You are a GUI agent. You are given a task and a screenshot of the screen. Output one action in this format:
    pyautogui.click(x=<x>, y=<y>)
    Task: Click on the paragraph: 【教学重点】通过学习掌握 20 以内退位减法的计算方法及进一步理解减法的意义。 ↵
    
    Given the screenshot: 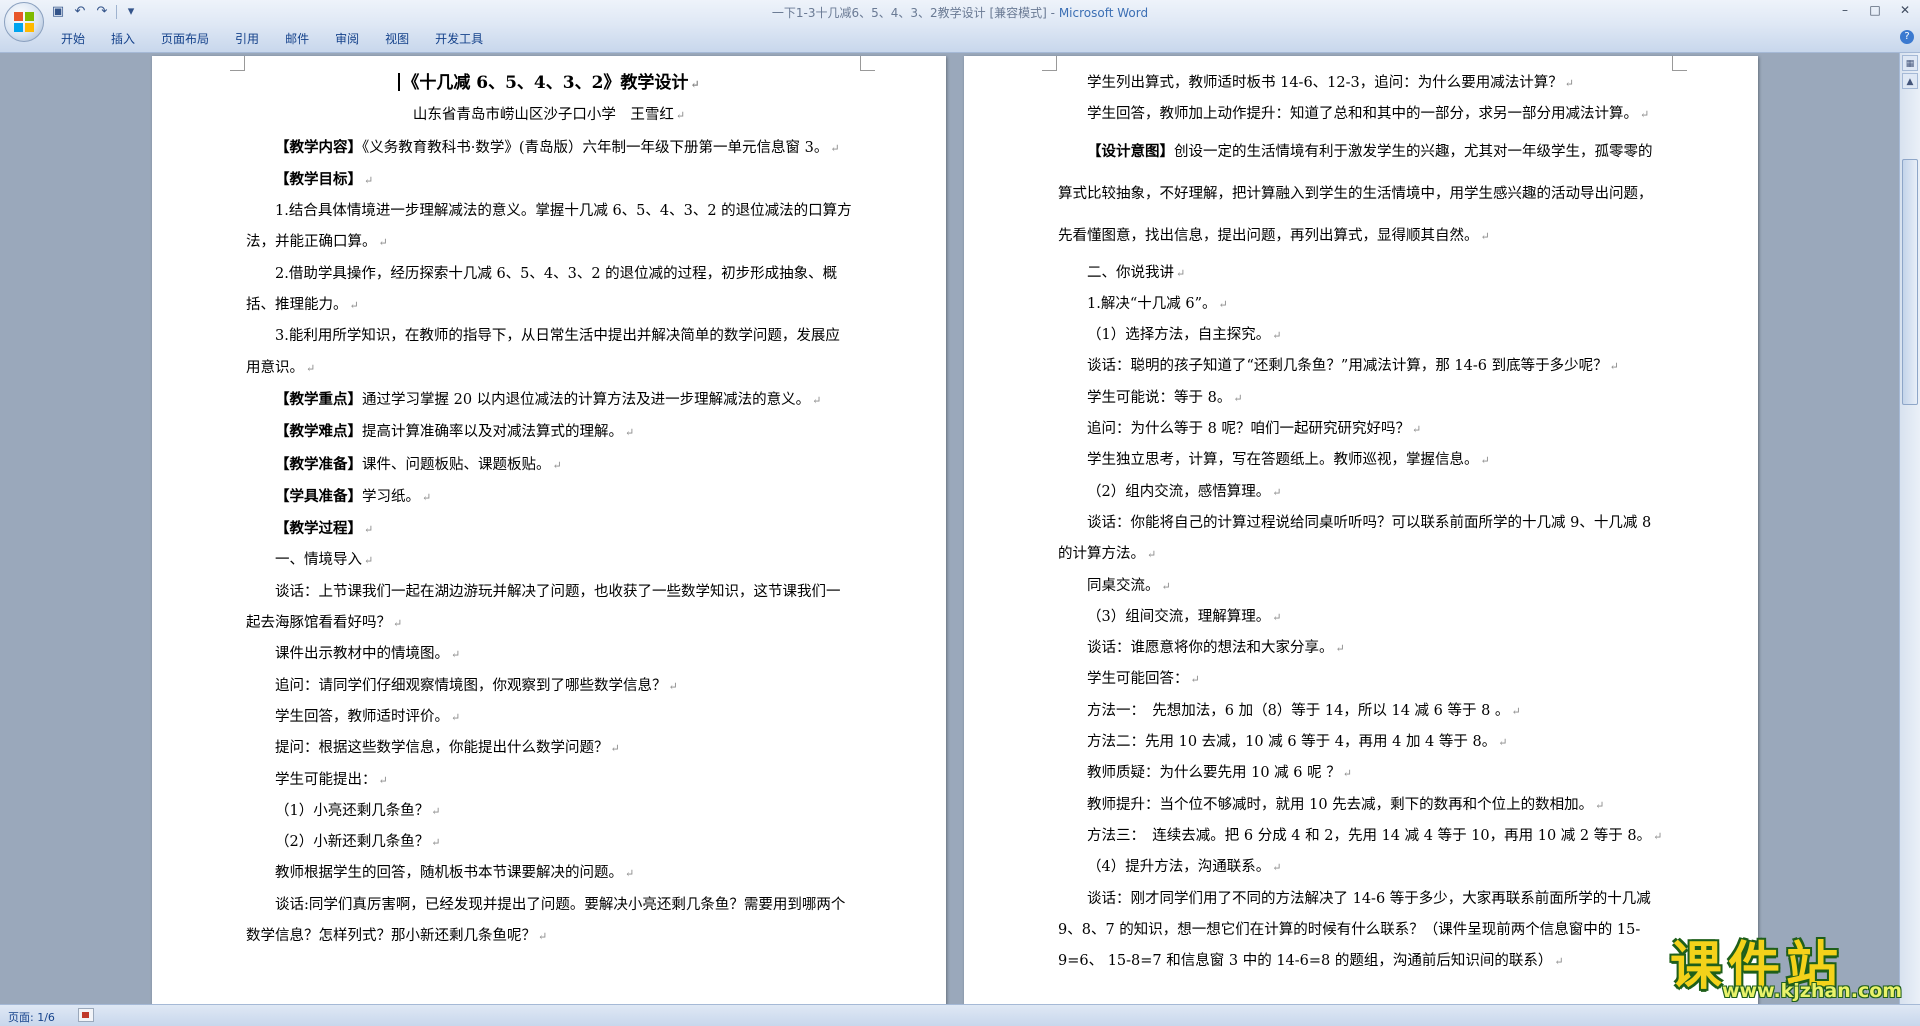 What is the action you would take?
    pyautogui.click(x=549, y=400)
    